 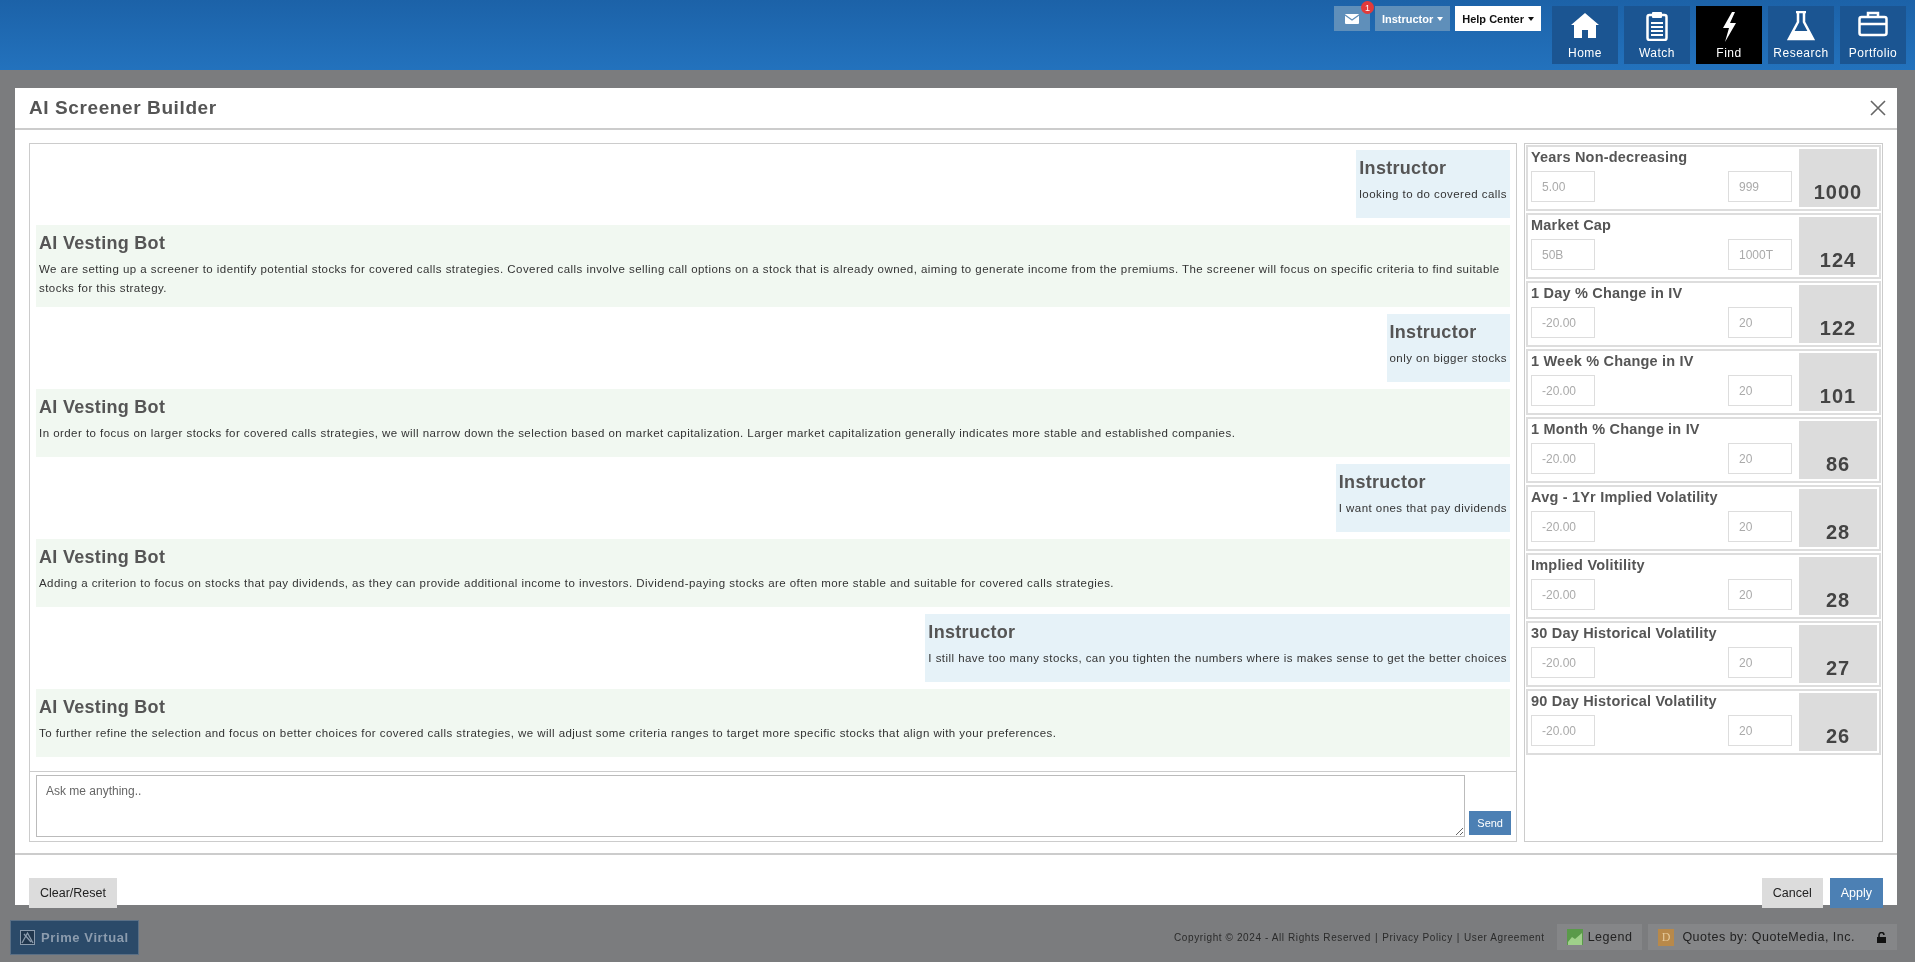 I want to click on criterion-name: Implied Volitility, so click(x=1588, y=565).